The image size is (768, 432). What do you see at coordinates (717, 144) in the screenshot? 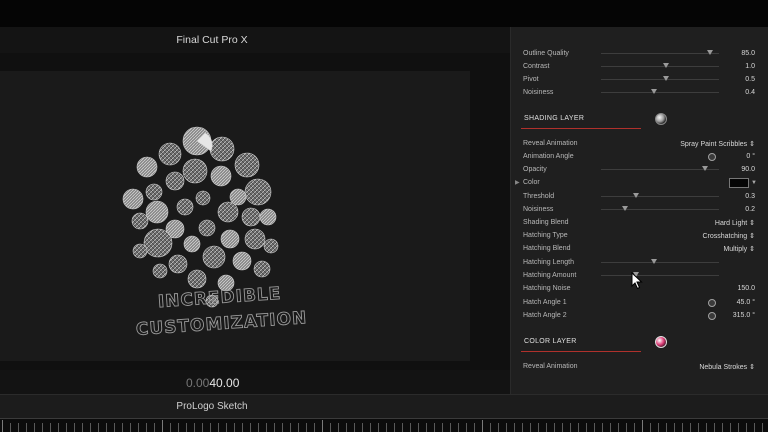
I see `reveal-animation-popup: Spray Paint Scribbles ⇕` at bounding box center [717, 144].